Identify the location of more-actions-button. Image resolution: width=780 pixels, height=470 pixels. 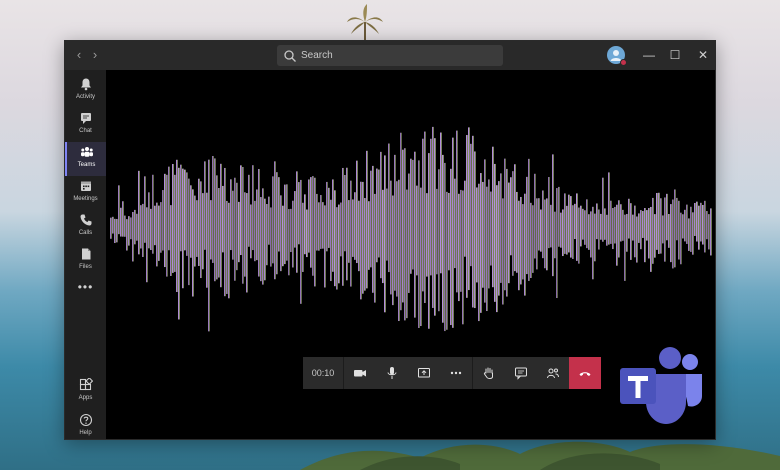
(456, 373).